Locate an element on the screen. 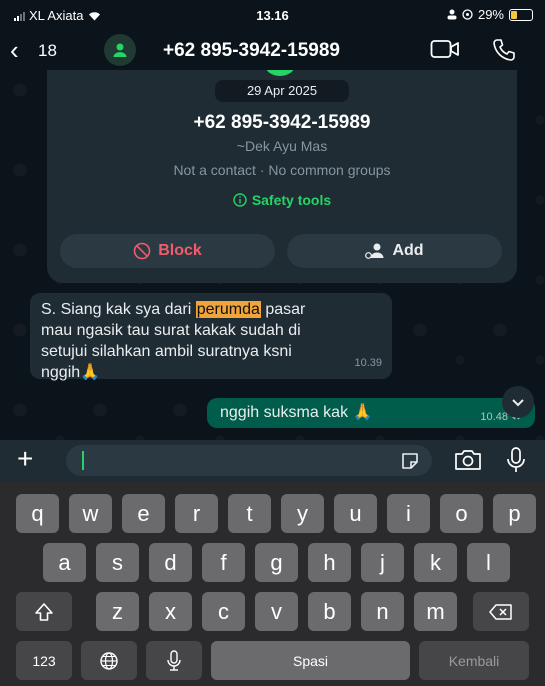 Image resolution: width=545 pixels, height=686 pixels. attach-button: + is located at coordinates (25, 459).